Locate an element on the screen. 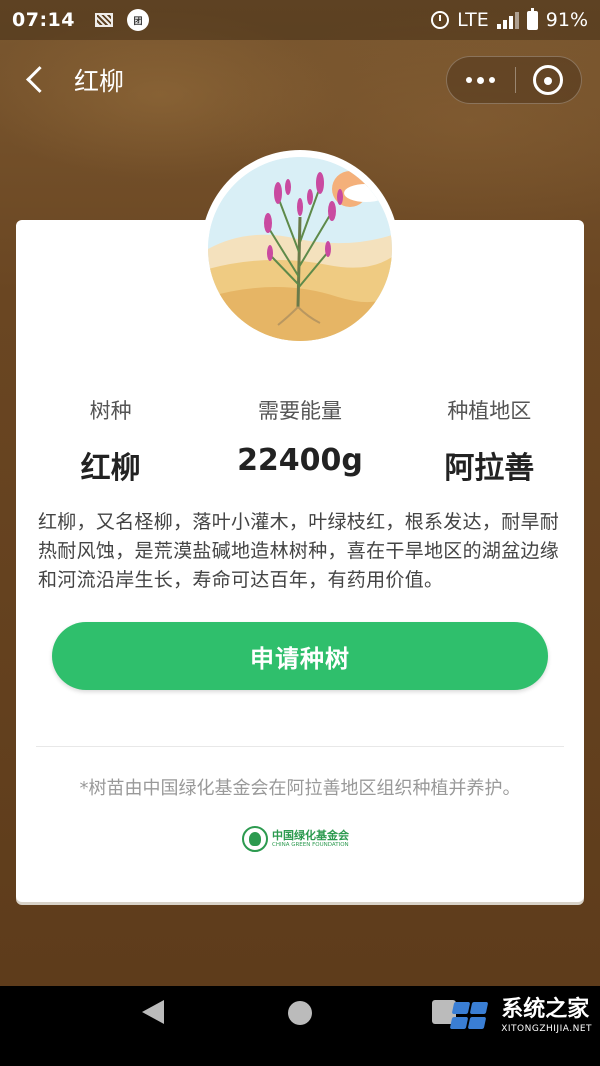 This screenshot has width=600, height=1066. tamarisk-illustration-art is located at coordinates (300, 249).